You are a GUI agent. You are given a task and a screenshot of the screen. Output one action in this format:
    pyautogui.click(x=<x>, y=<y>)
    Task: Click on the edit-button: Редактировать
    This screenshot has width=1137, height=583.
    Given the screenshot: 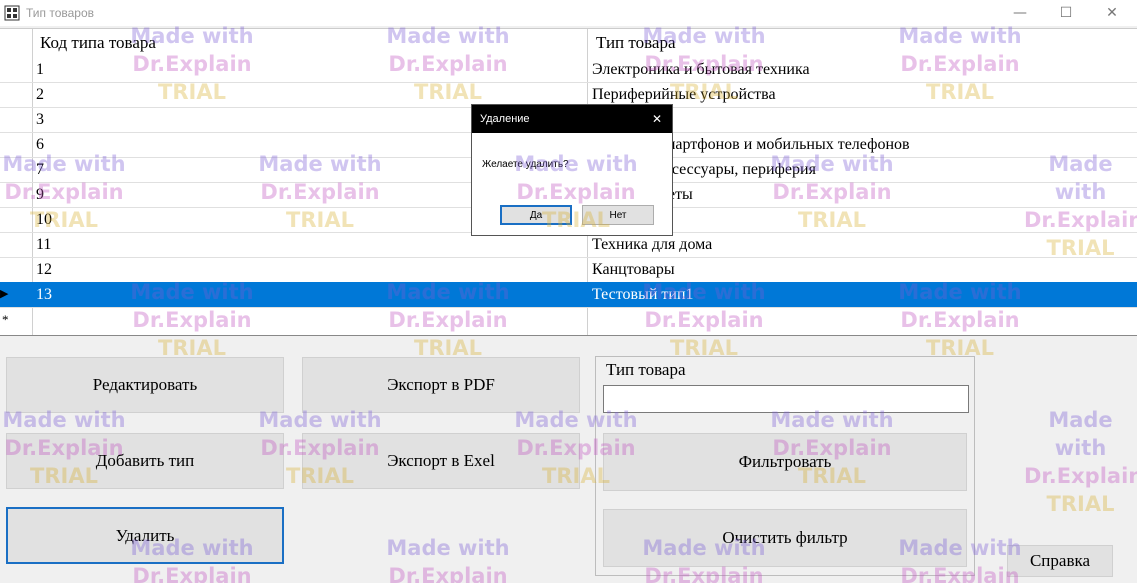 What is the action you would take?
    pyautogui.click(x=145, y=385)
    